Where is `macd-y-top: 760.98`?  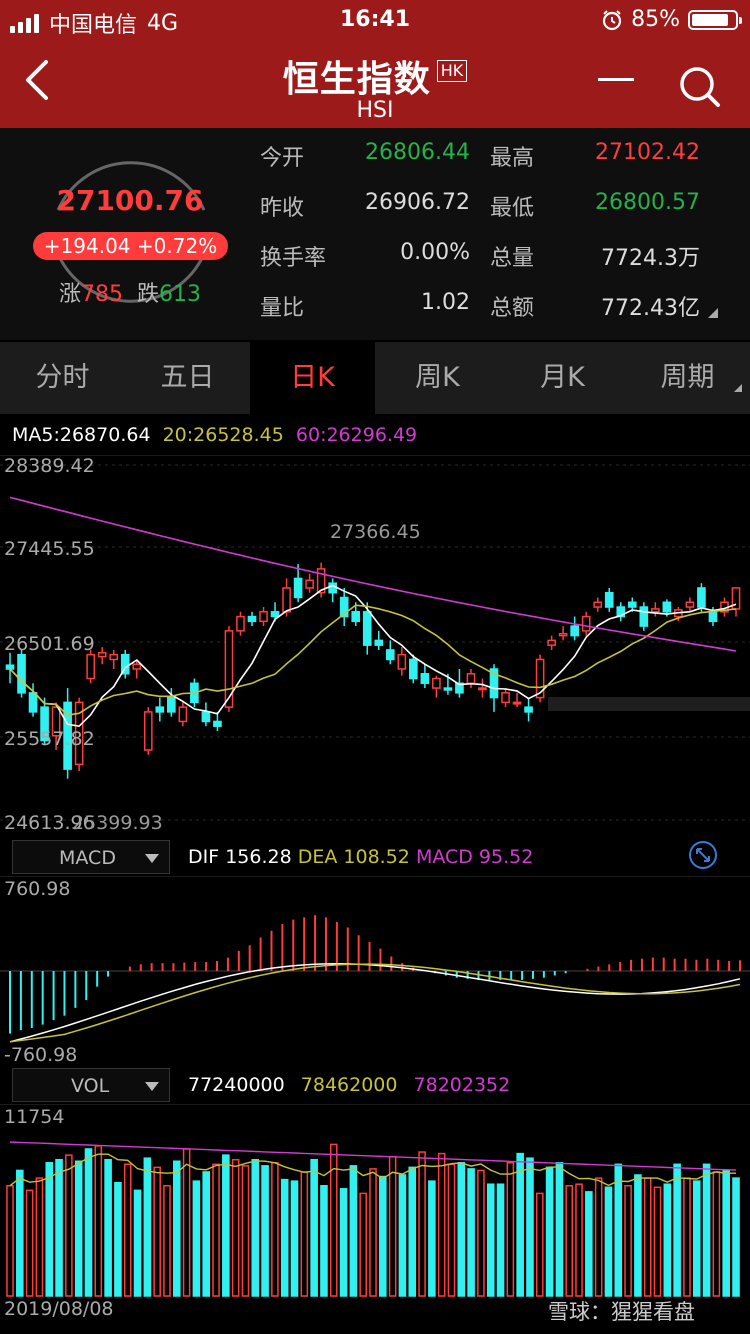
macd-y-top: 760.98 is located at coordinates (37, 889).